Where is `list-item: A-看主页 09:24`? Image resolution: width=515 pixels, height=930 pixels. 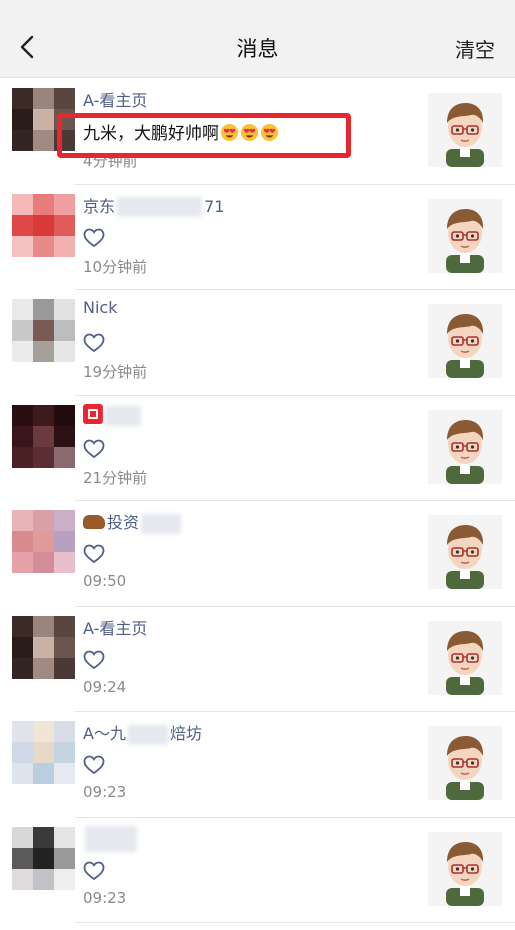
list-item: A-看主页 09:24 is located at coordinates (257, 660).